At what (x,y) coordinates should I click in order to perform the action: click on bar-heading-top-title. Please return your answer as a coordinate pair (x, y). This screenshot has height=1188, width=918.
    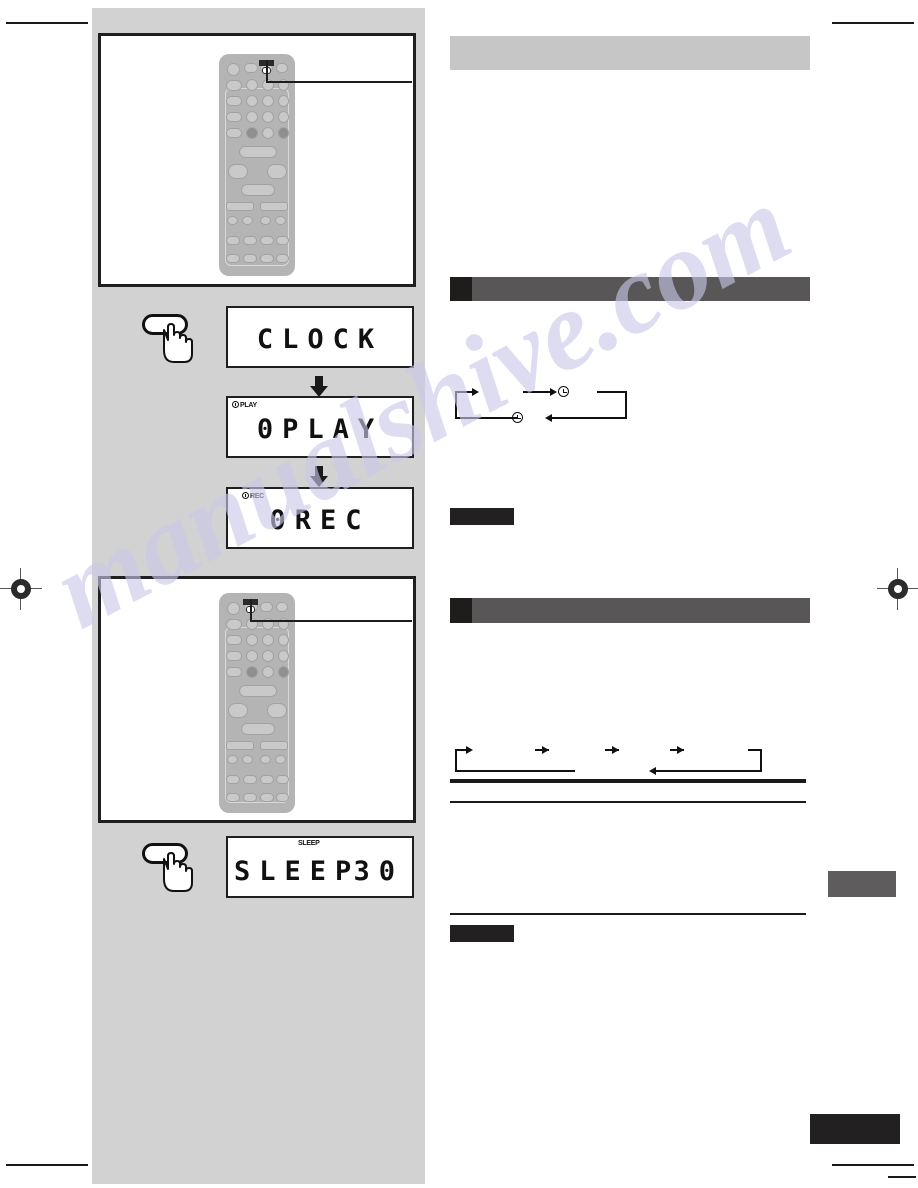
    Looking at the image, I should click on (630, 45).